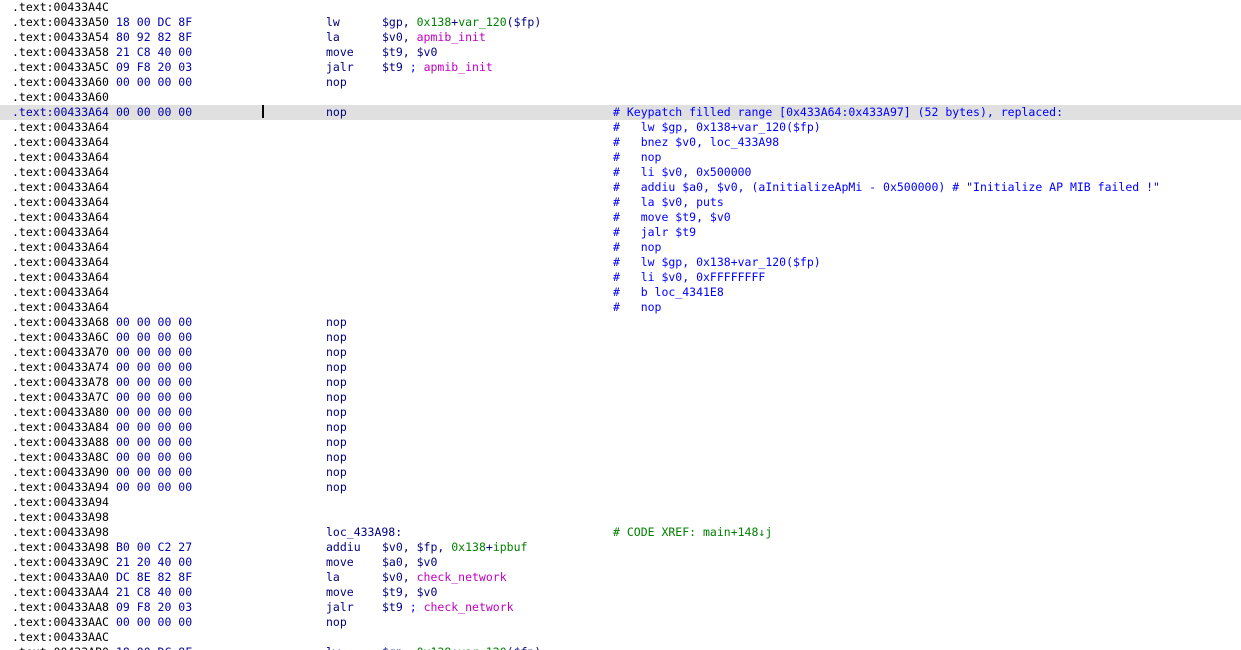 This screenshot has height=650, width=1241. What do you see at coordinates (620, 172) in the screenshot?
I see `disasm-line: .text:00433A64 # li $v0, 0x500000` at bounding box center [620, 172].